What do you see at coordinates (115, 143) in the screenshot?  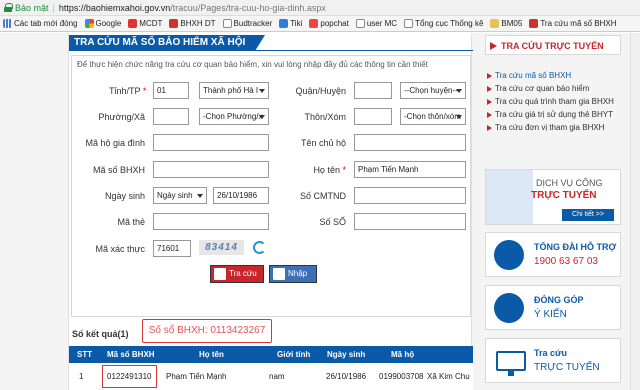 I see `household-code-label: Mã hộ gia đình` at bounding box center [115, 143].